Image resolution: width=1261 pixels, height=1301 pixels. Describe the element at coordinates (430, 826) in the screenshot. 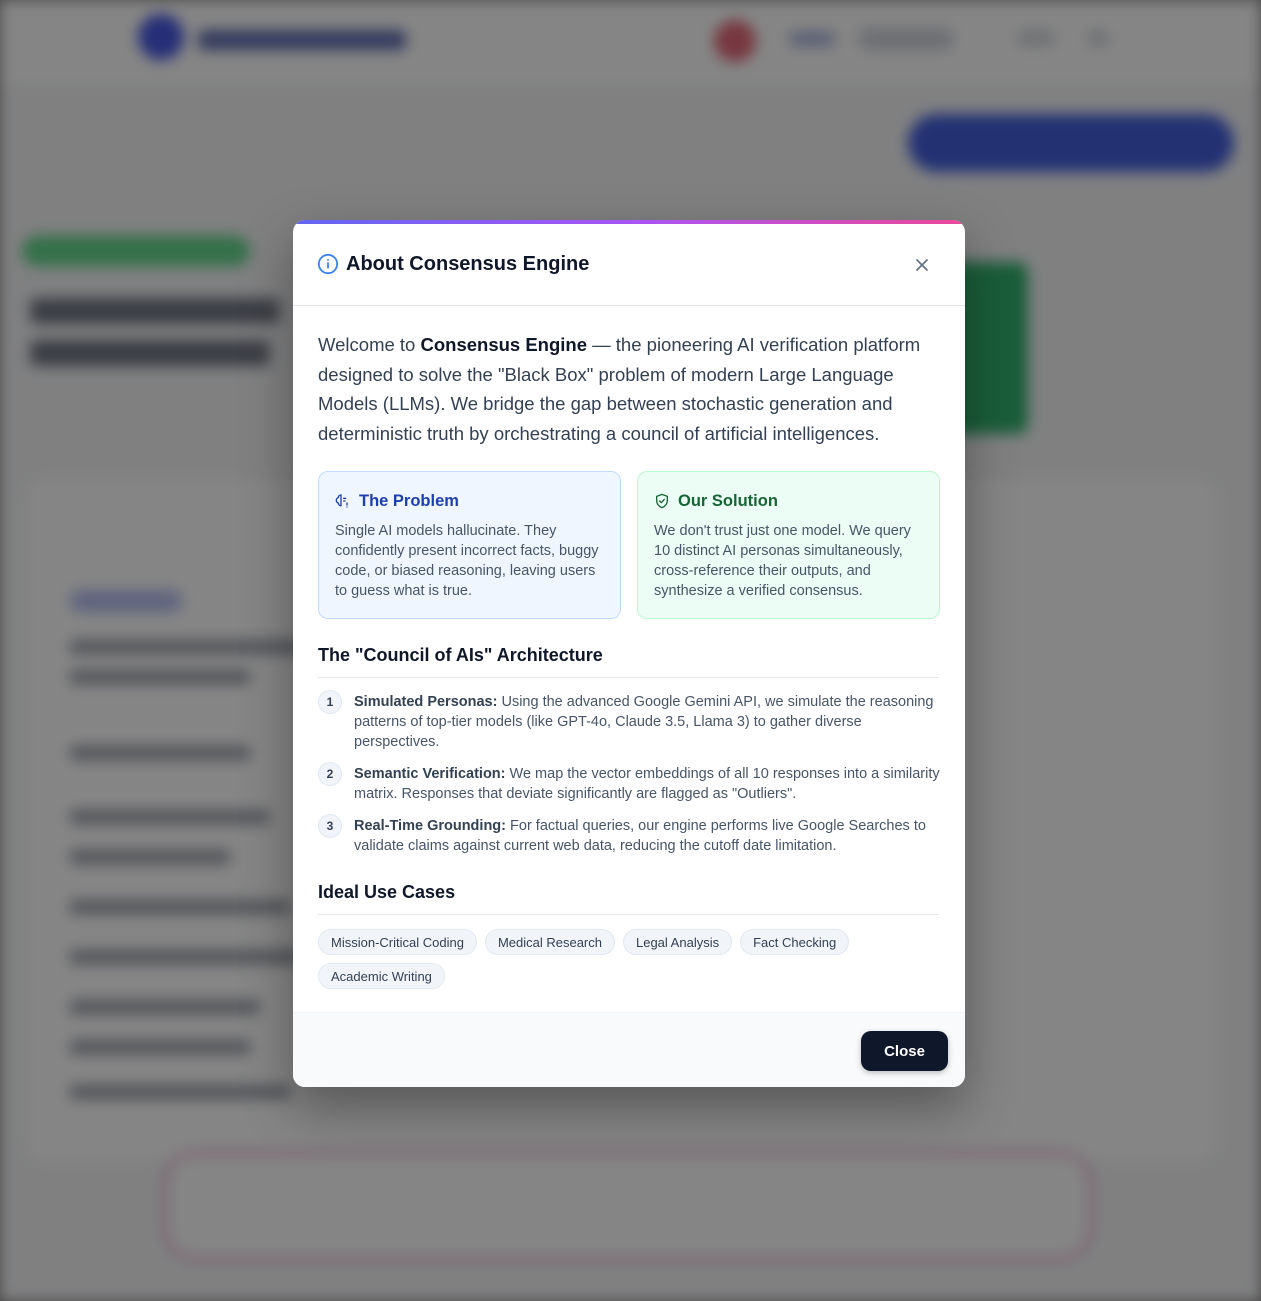

I see `step-label: Real-Time Grounding:` at that location.